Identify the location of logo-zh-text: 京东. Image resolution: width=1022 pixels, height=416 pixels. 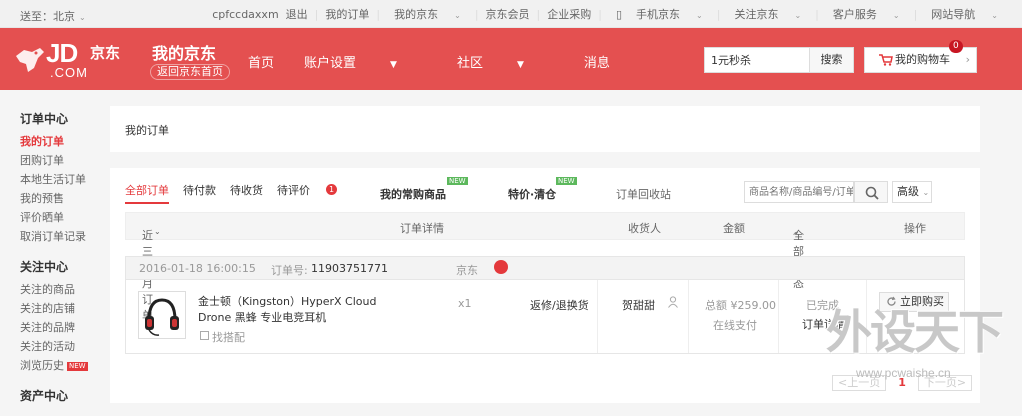
(105, 53).